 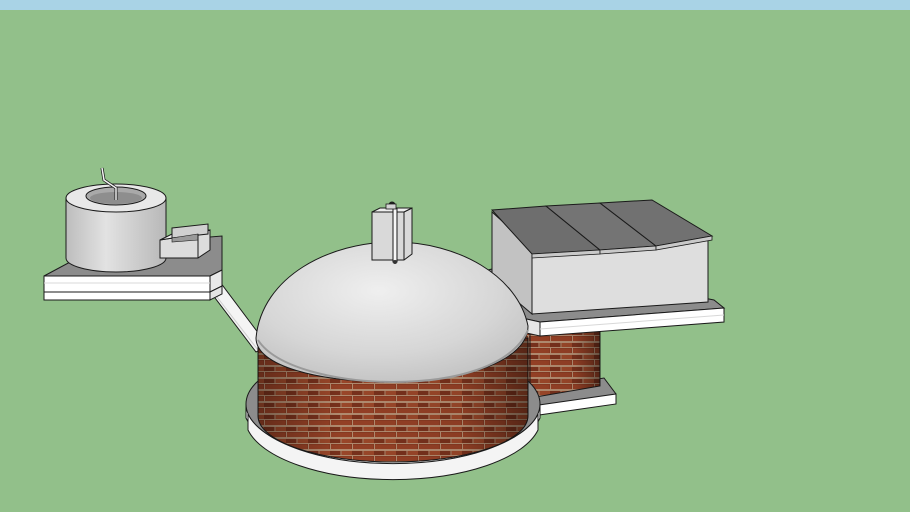 I want to click on gas-outlet-chimney, so click(x=392, y=232).